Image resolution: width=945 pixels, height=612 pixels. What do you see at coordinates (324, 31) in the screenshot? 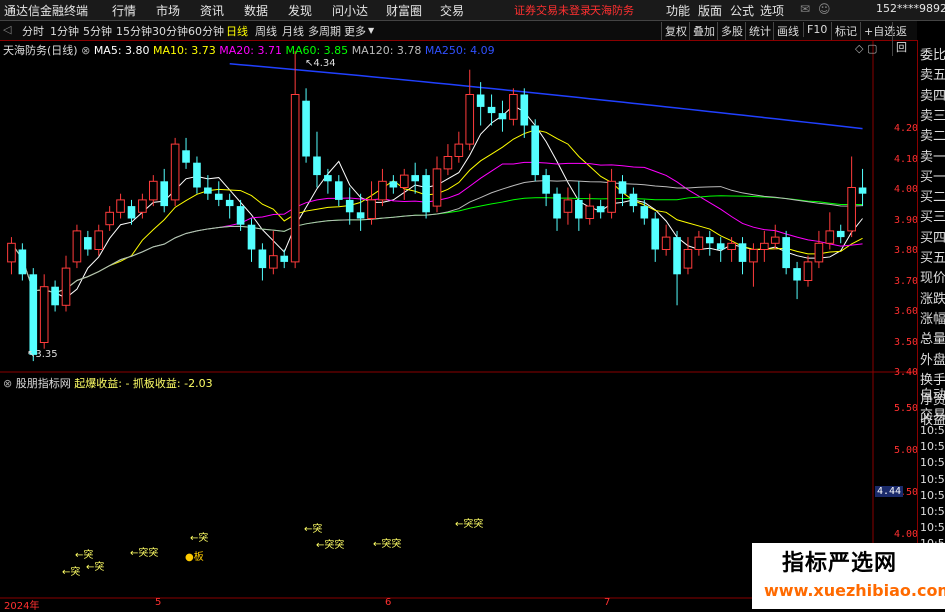
I see `period-multi: 多周期` at bounding box center [324, 31].